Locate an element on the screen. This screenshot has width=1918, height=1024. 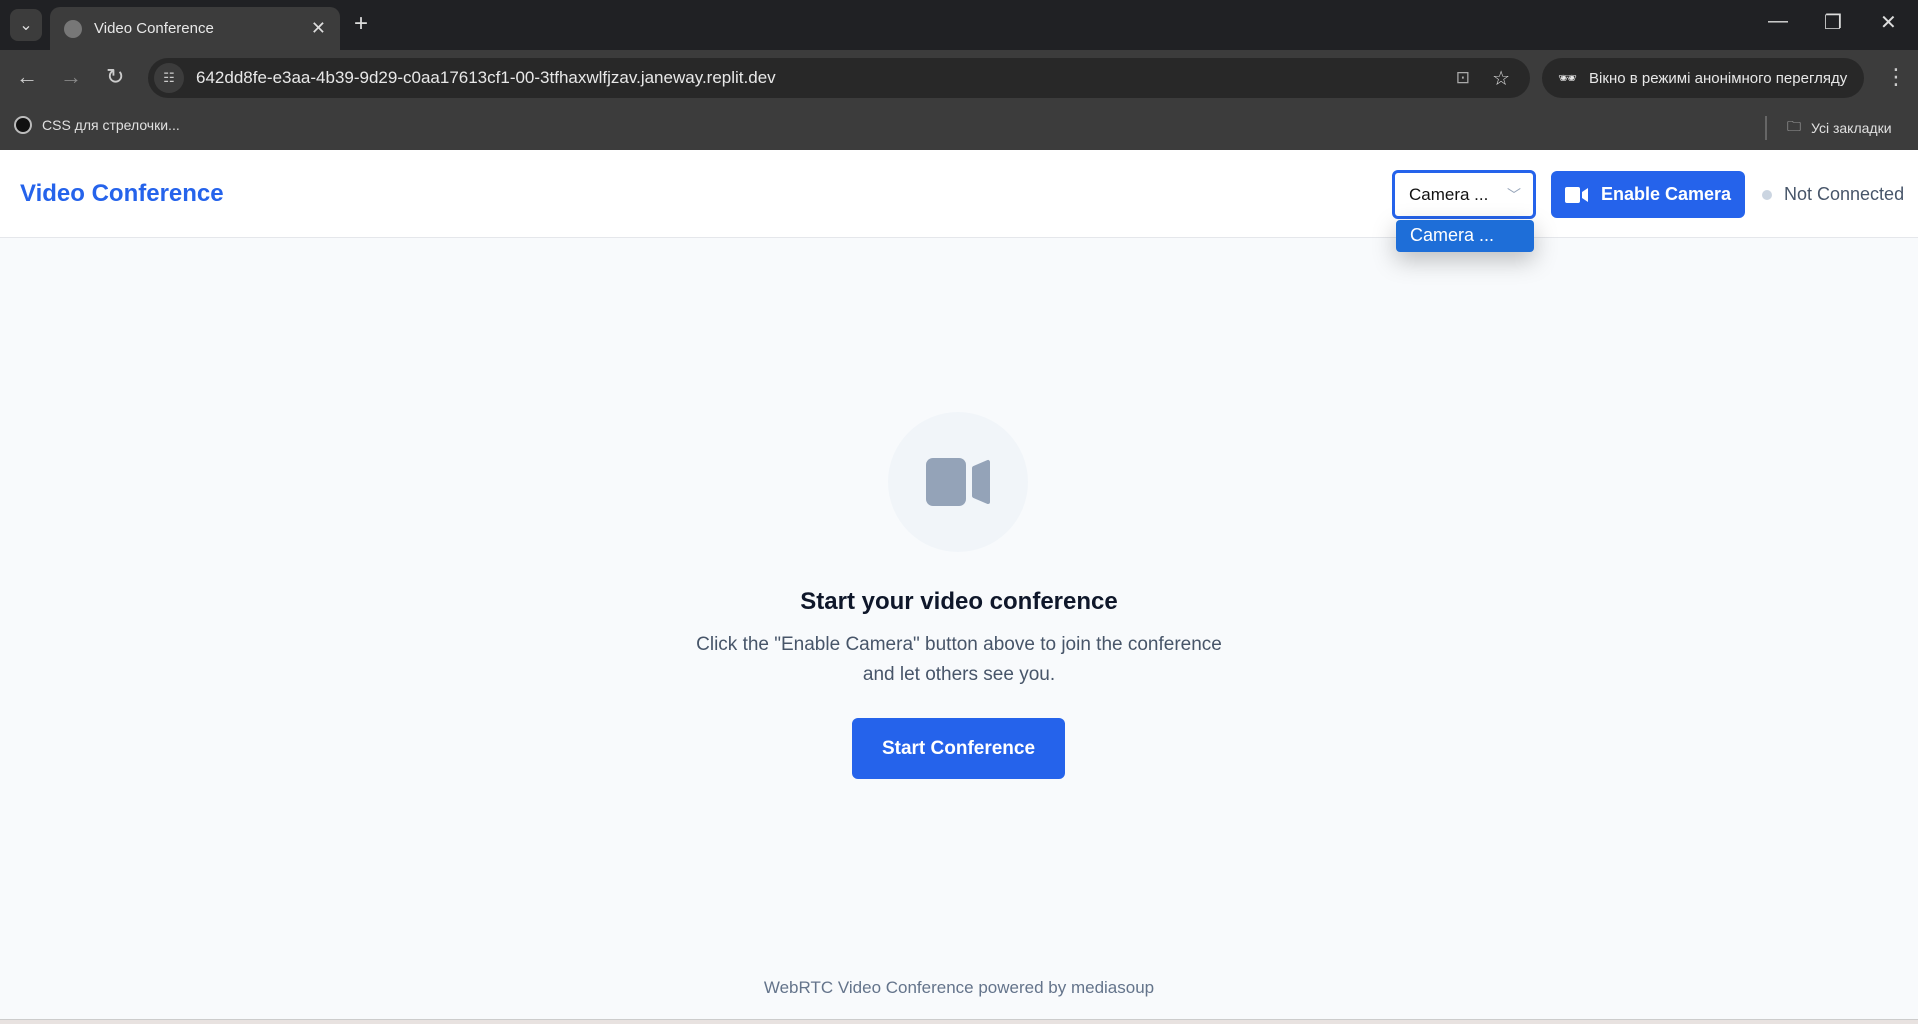
window-bottom-edge is located at coordinates (959, 1021).